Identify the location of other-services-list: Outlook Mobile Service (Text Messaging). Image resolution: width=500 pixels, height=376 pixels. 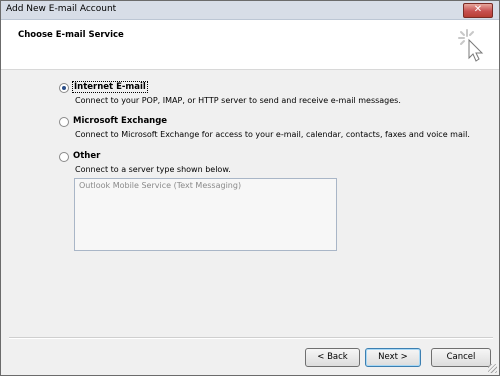
(205, 214).